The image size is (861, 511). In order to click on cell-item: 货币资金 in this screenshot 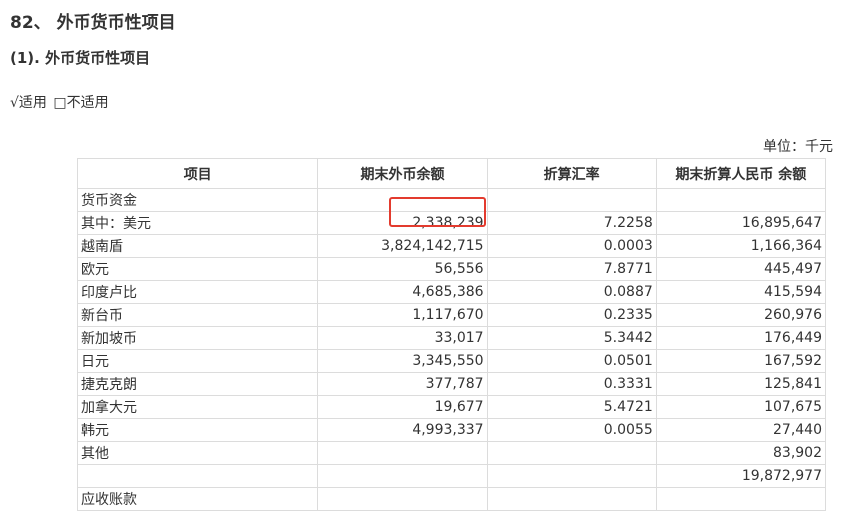, I will do `click(197, 200)`.